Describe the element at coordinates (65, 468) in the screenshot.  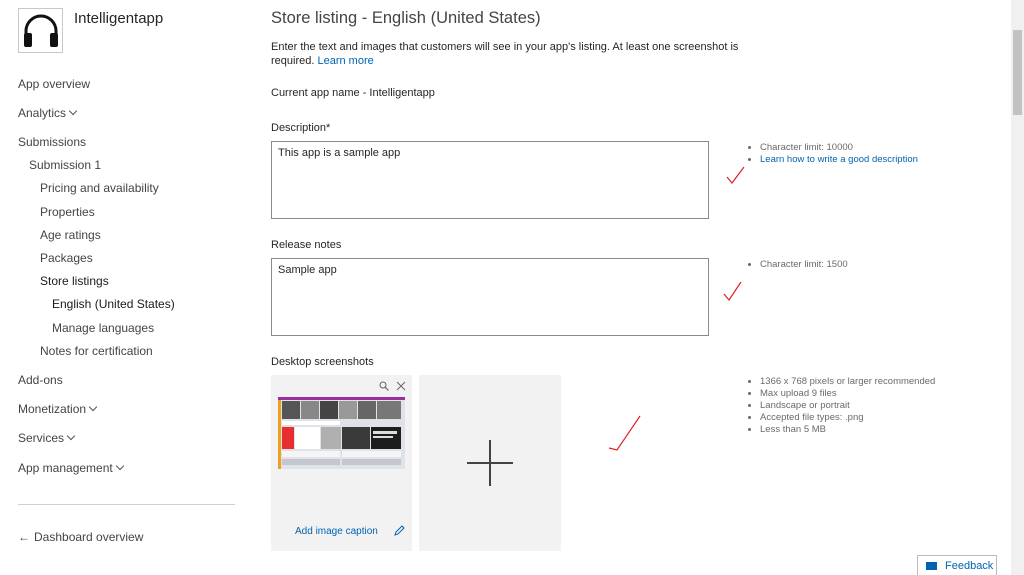
I see `sidebar-item-label: App management` at that location.